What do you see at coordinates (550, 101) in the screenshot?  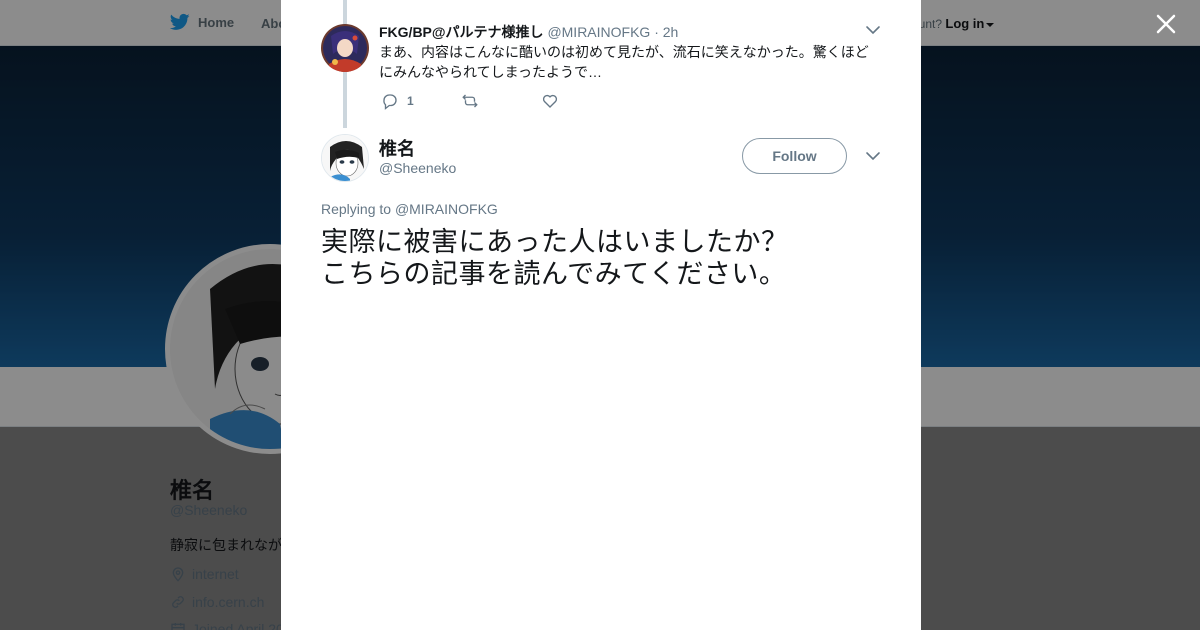 I see `heart-icon` at bounding box center [550, 101].